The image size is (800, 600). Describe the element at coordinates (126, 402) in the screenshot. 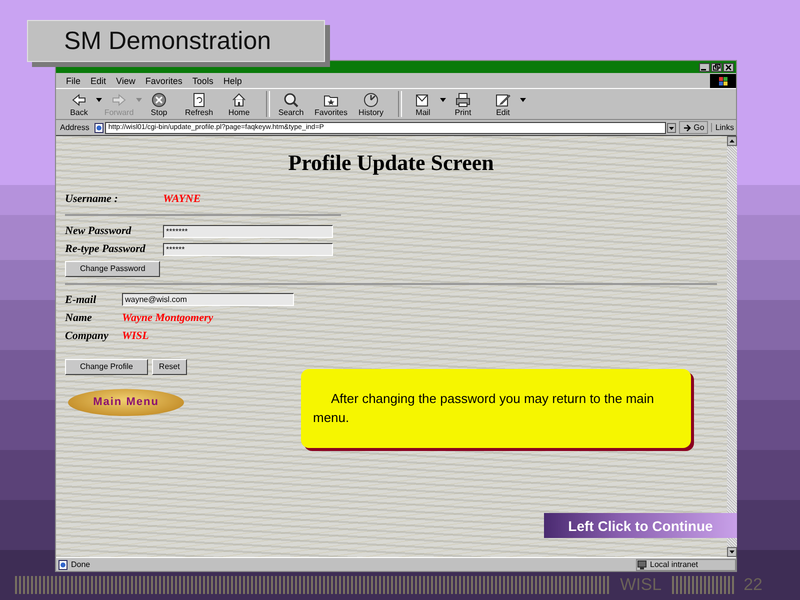

I see `main-menu-button: Main Menu` at that location.